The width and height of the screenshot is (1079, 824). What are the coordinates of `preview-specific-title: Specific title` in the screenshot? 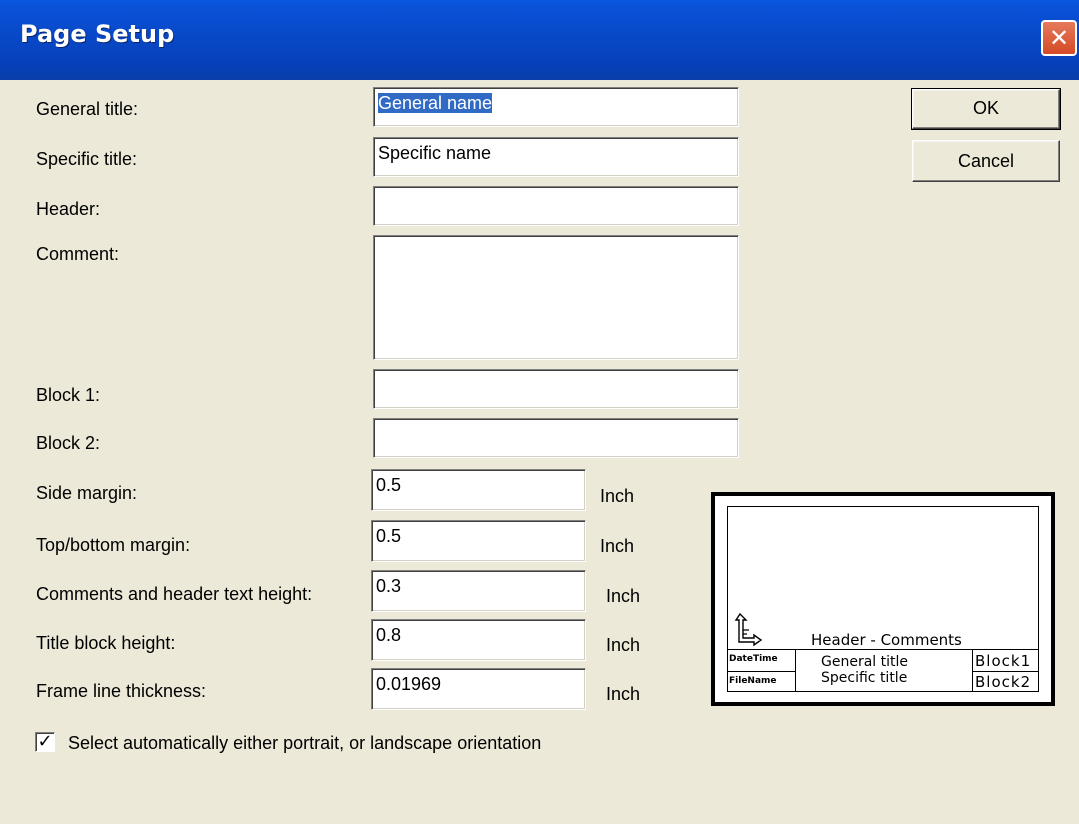 It's located at (864, 678).